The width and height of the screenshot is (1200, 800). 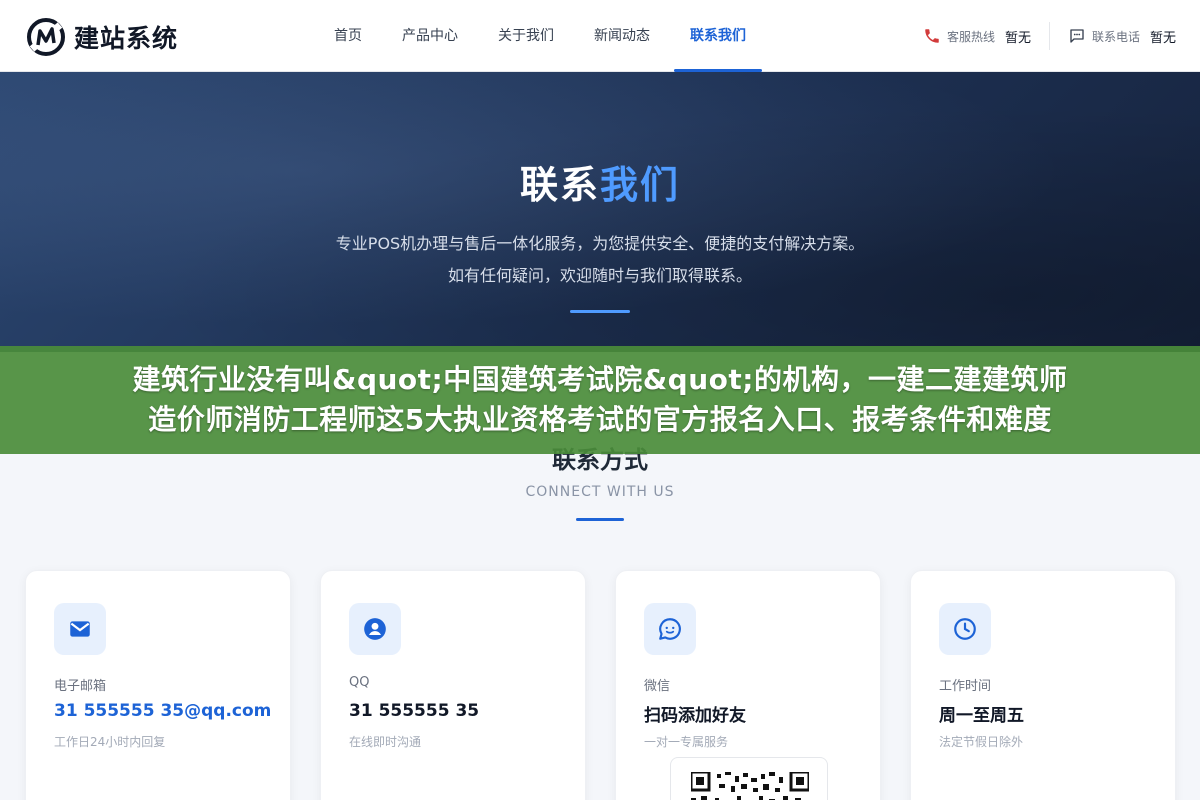 I want to click on contact-card-hours: 工作时间 周一至周五 法定节假日除外, so click(x=1043, y=685).